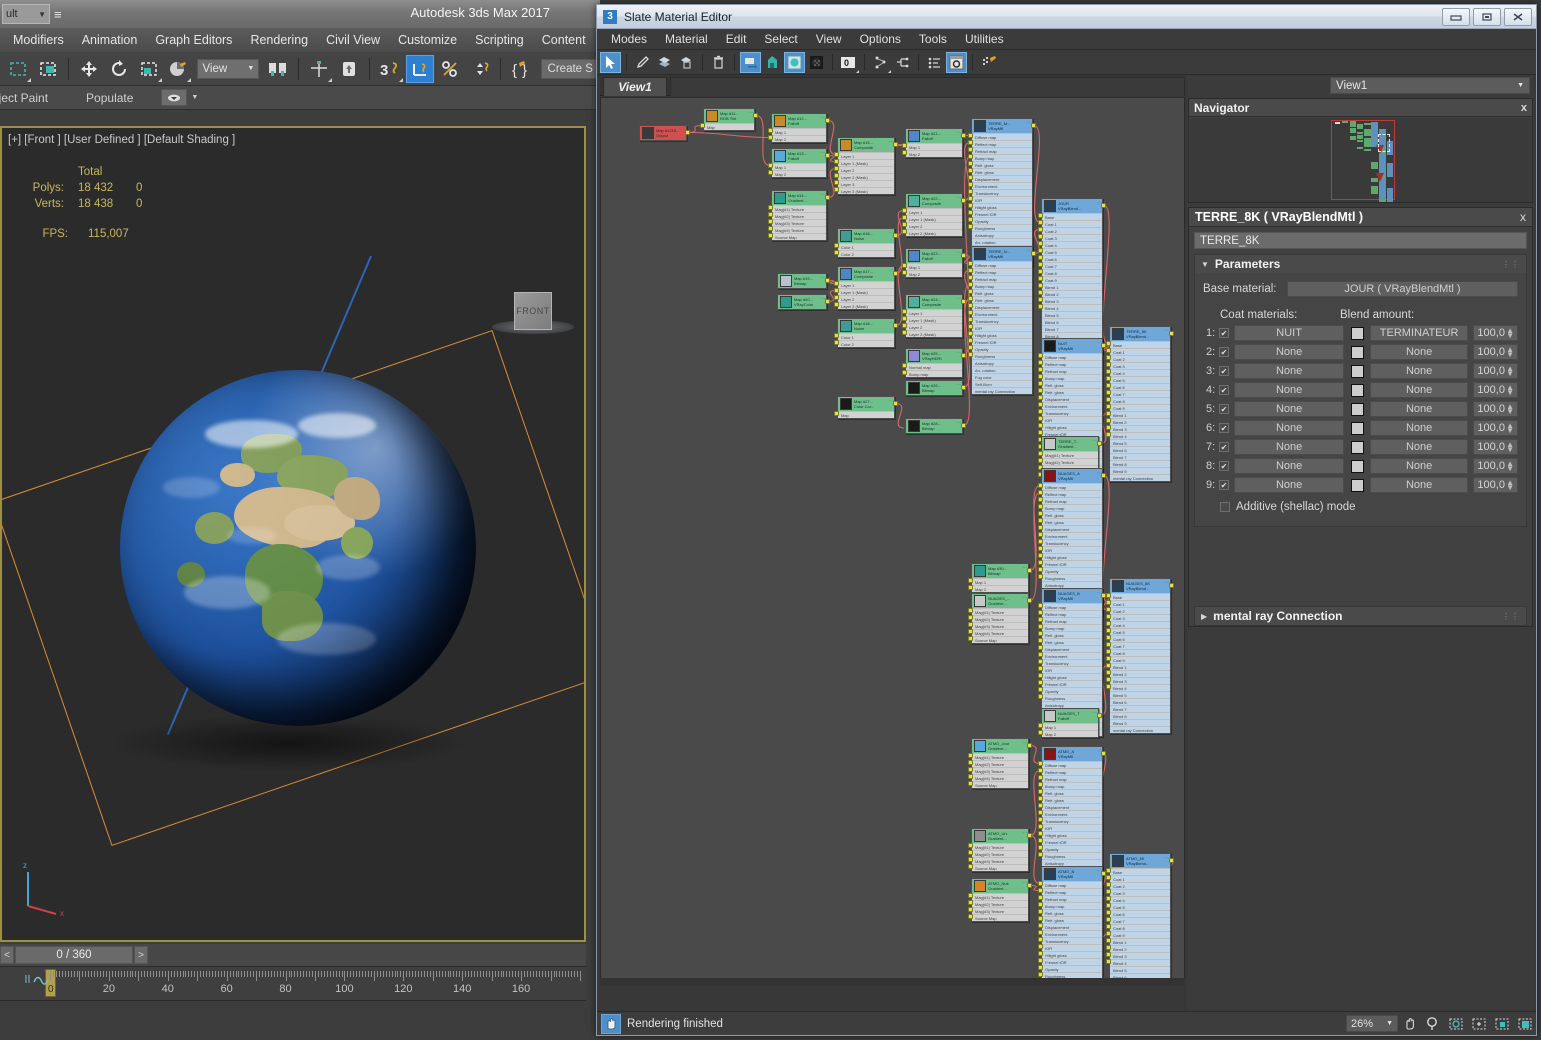 This screenshot has height=1040, width=1541. Describe the element at coordinates (1072, 898) in the screenshot. I see `node-slot-row: Refract map` at that location.